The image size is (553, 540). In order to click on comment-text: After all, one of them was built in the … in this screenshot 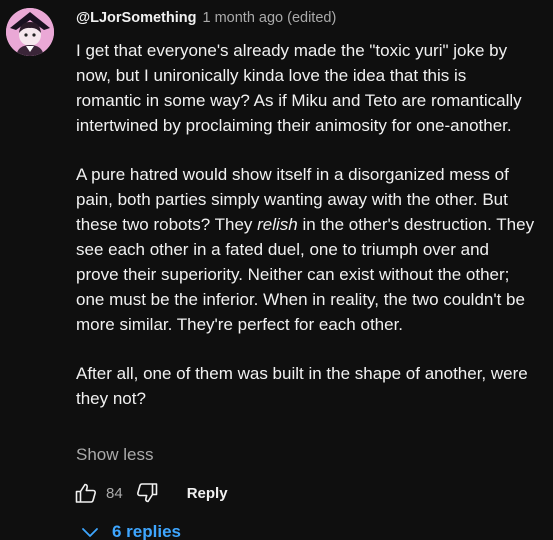, I will do `click(302, 386)`.